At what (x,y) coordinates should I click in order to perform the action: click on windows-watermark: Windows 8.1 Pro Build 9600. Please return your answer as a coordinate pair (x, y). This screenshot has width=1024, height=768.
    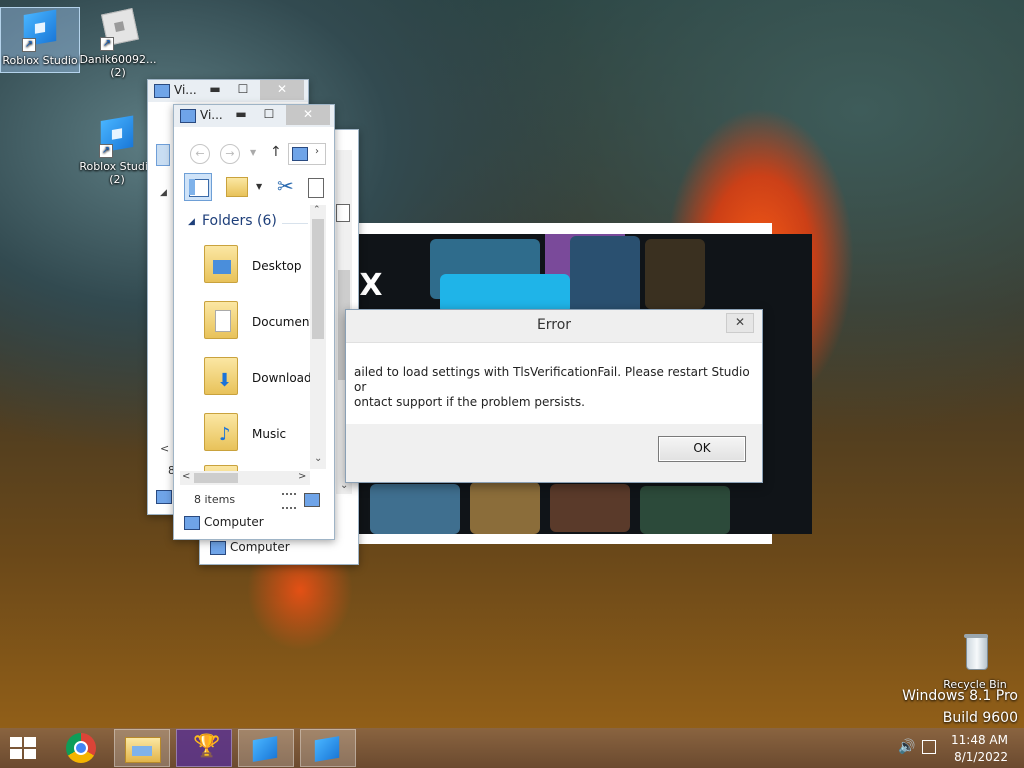
    Looking at the image, I should click on (960, 707).